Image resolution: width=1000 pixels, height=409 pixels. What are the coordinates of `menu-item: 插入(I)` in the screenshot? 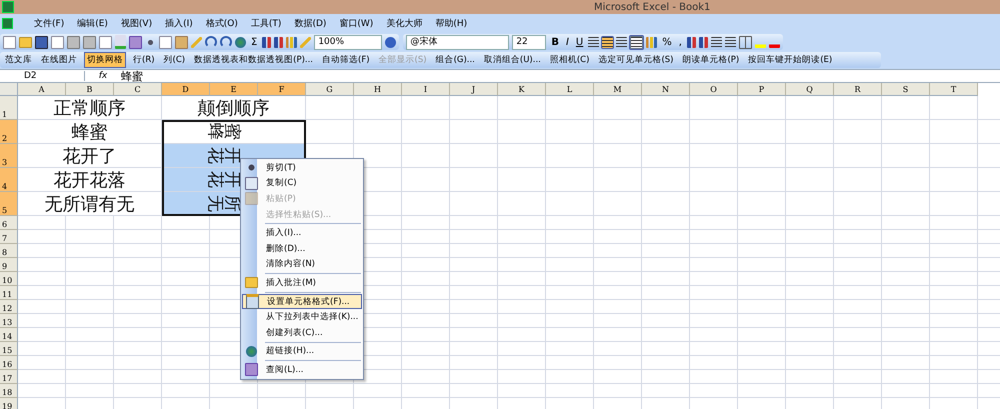 It's located at (179, 23).